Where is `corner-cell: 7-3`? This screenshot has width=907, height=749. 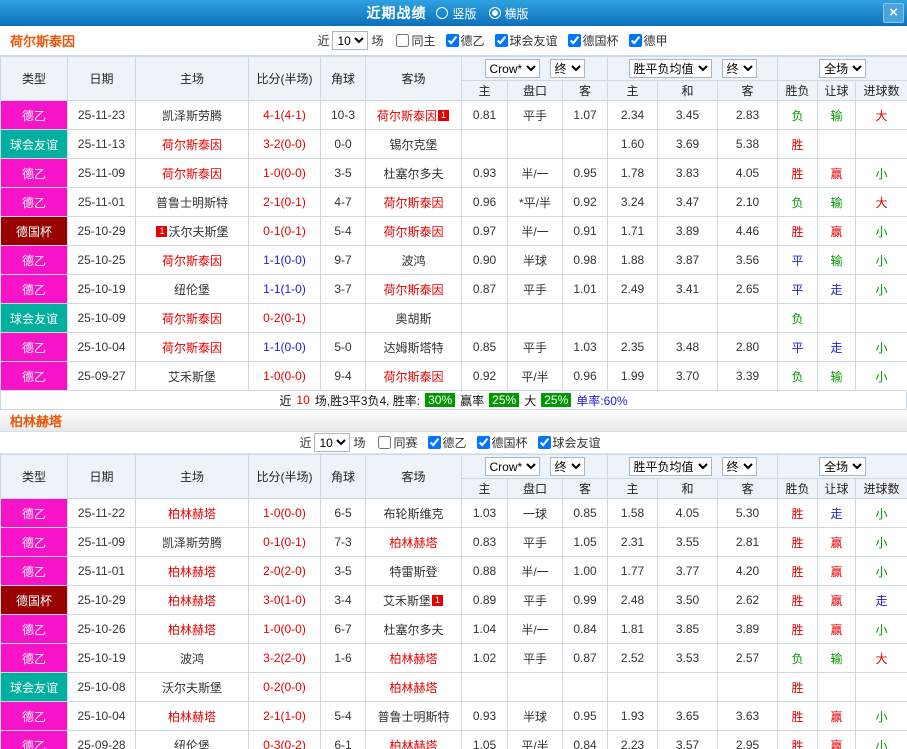
corner-cell: 7-3 is located at coordinates (343, 542).